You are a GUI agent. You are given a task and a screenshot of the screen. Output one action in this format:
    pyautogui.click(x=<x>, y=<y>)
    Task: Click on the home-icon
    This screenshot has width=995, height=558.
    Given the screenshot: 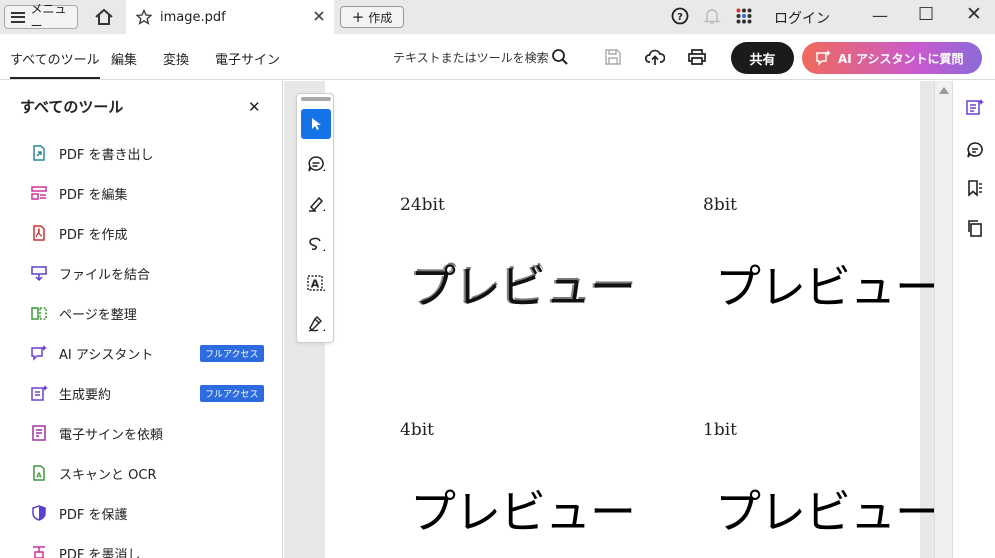 What is the action you would take?
    pyautogui.click(x=104, y=17)
    